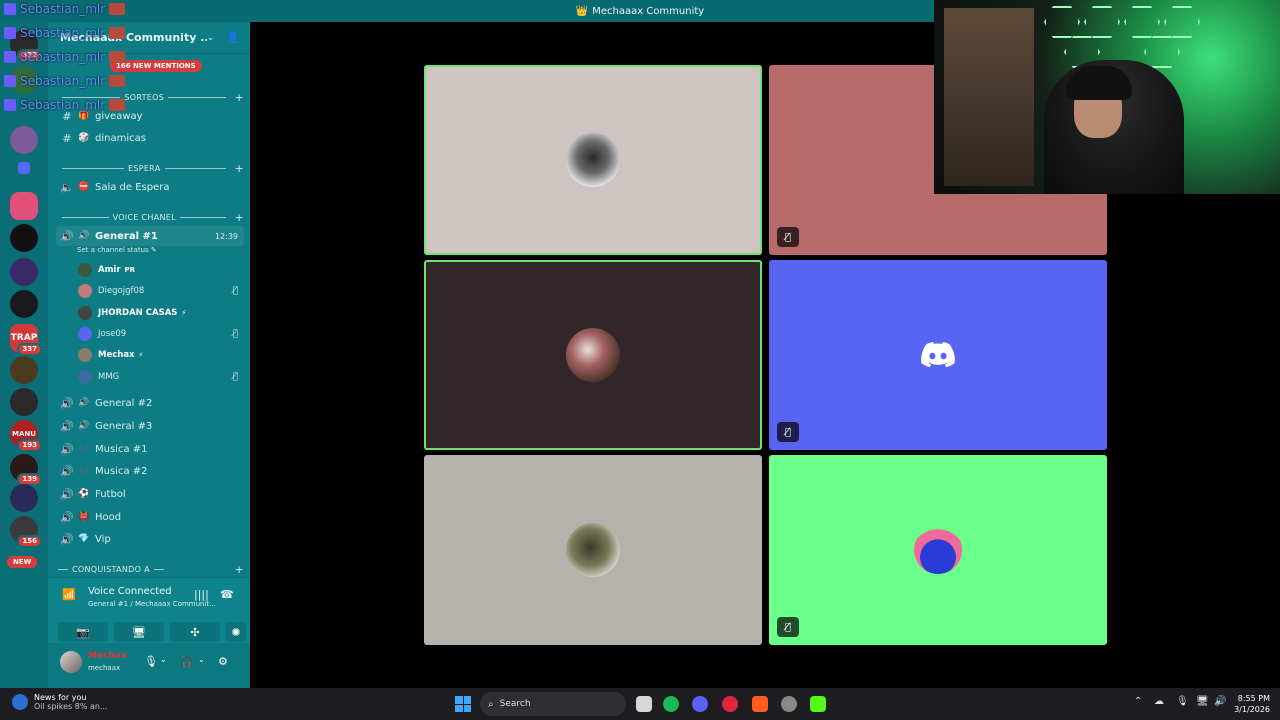  What do you see at coordinates (150, 517) in the screenshot?
I see `channel-hood: 🔊 👹 Hood` at bounding box center [150, 517].